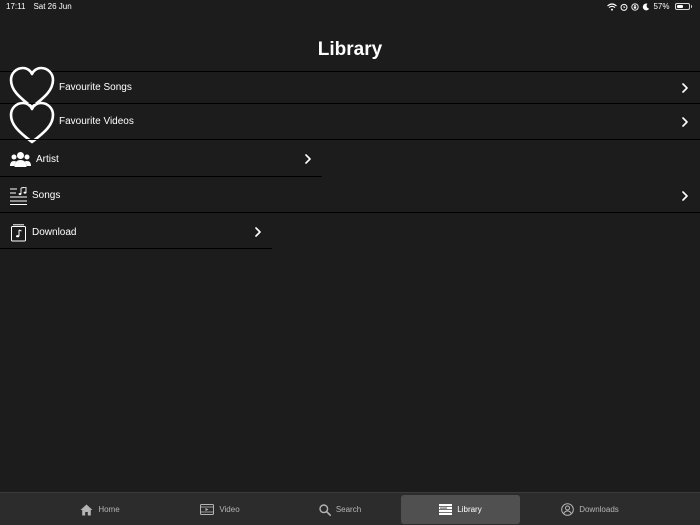 The height and width of the screenshot is (525, 700). I want to click on battery-icon, so click(683, 6).